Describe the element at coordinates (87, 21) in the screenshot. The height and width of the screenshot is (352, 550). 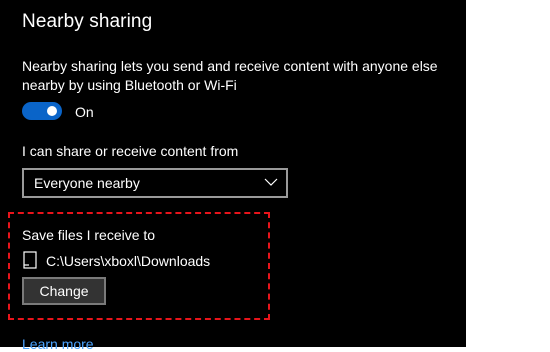
I see `page-title: Nearby sharing` at that location.